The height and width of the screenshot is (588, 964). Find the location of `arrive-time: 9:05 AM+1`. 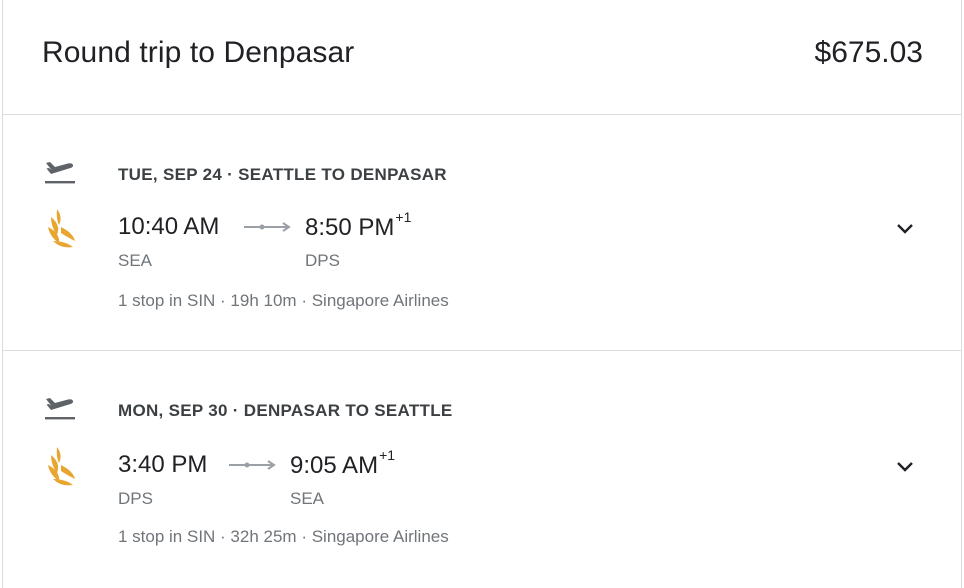

arrive-time: 9:05 AM+1 is located at coordinates (343, 463).